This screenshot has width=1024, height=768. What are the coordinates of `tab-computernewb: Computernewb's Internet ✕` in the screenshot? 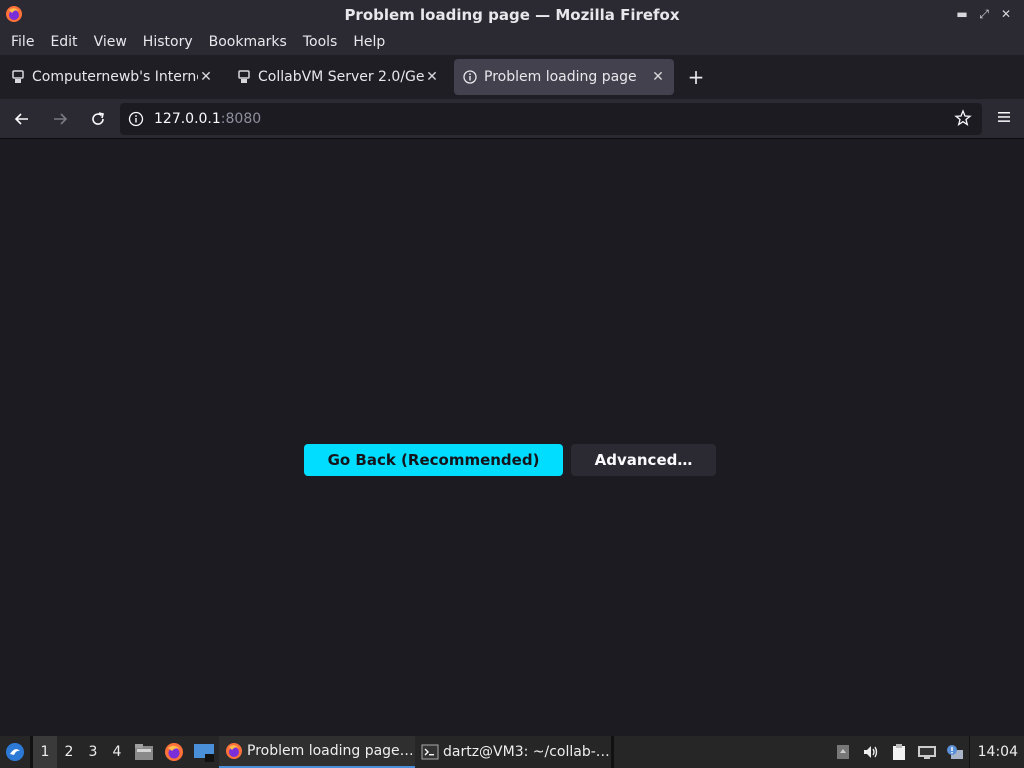 It's located at (112, 77).